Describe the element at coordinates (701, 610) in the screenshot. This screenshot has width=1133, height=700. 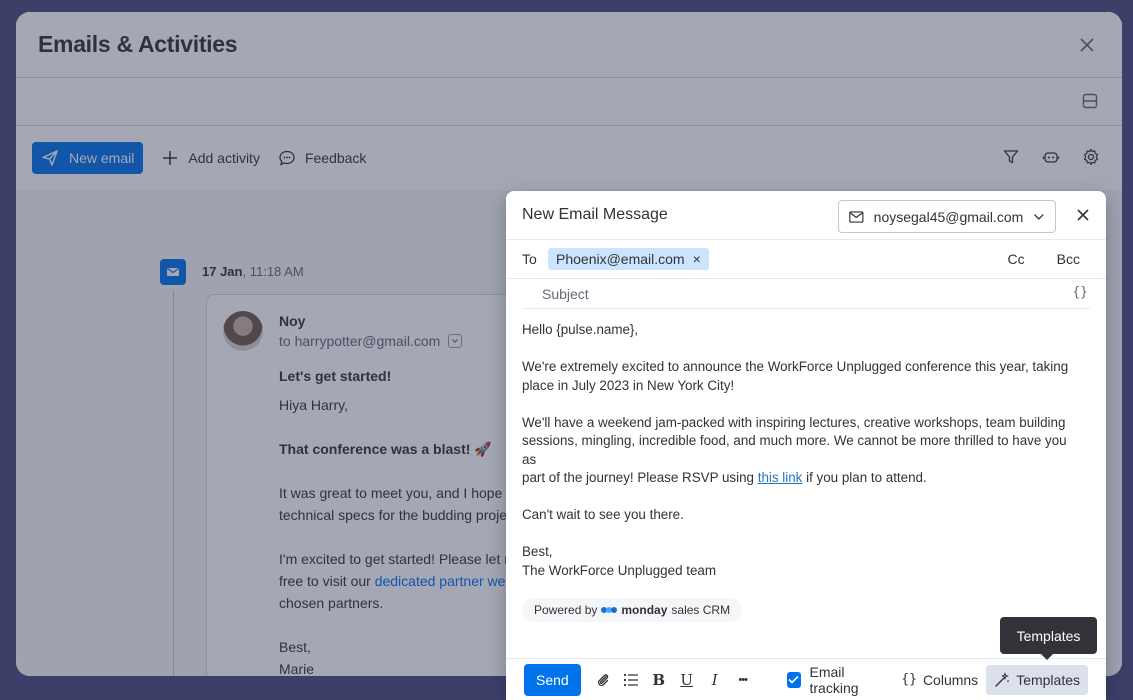
I see `brand-suffix: sales CRM` at that location.